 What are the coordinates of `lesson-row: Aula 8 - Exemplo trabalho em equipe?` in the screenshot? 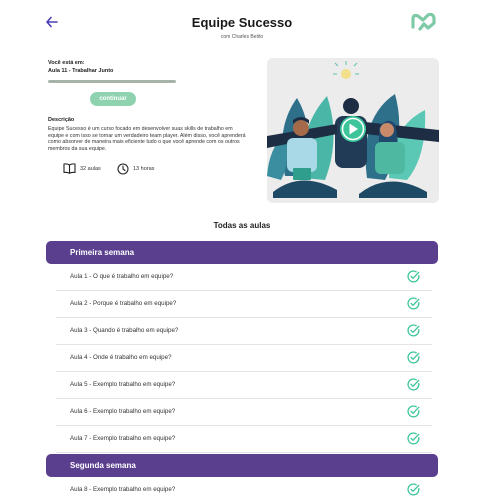 It's located at (244, 489).